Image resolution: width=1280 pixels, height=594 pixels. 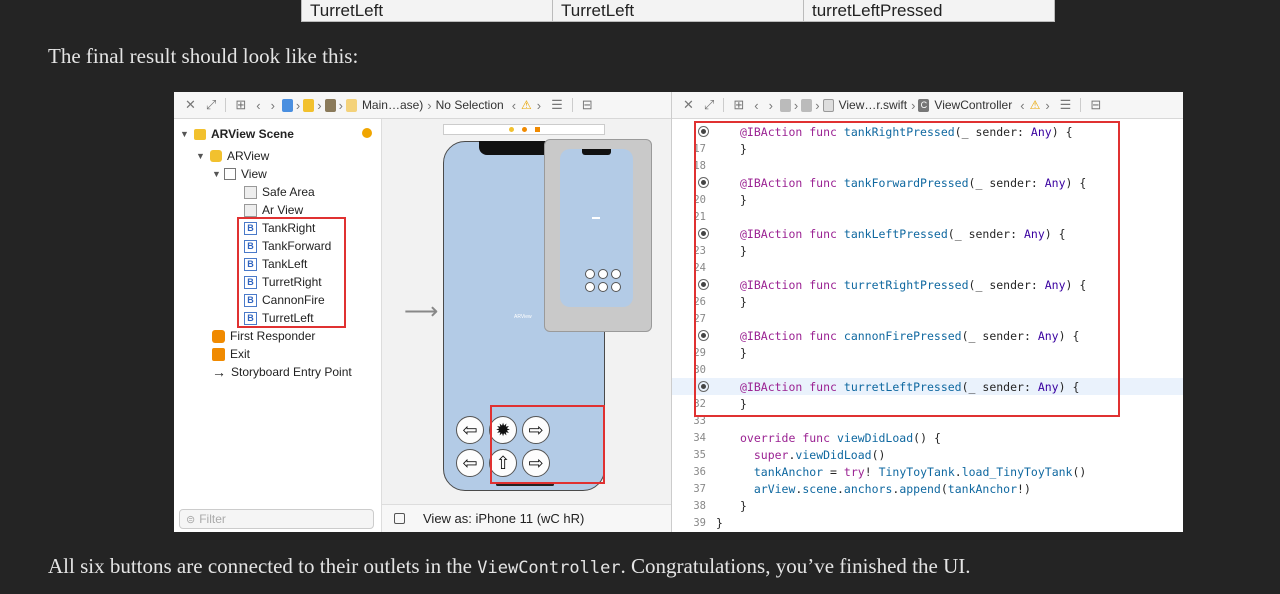 I want to click on group-icon, so click(x=330, y=105).